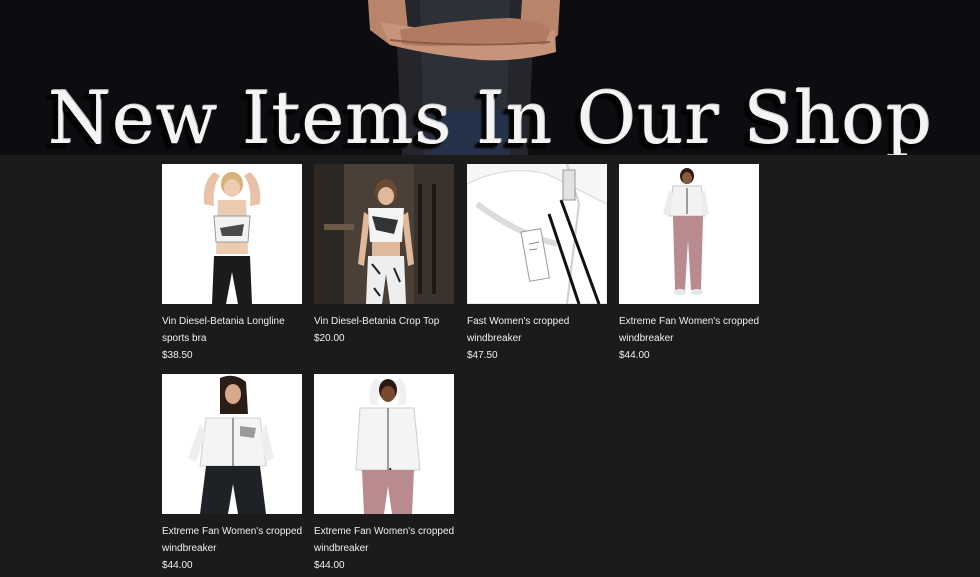  Describe the element at coordinates (541, 330) in the screenshot. I see `product-name: Fast Women's cropped windbreaker` at that location.